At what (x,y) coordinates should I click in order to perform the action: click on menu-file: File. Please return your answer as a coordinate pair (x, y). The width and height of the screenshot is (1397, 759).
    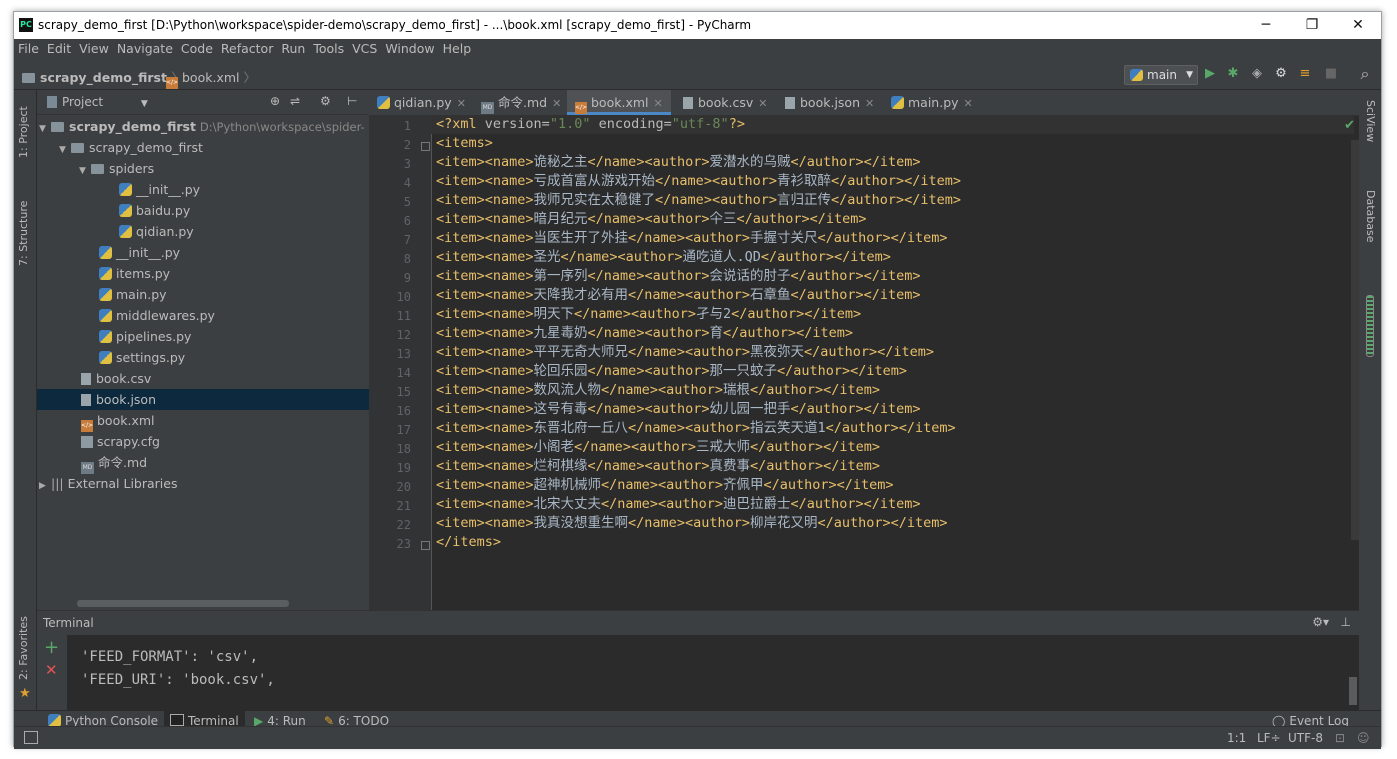
    Looking at the image, I should click on (28, 49).